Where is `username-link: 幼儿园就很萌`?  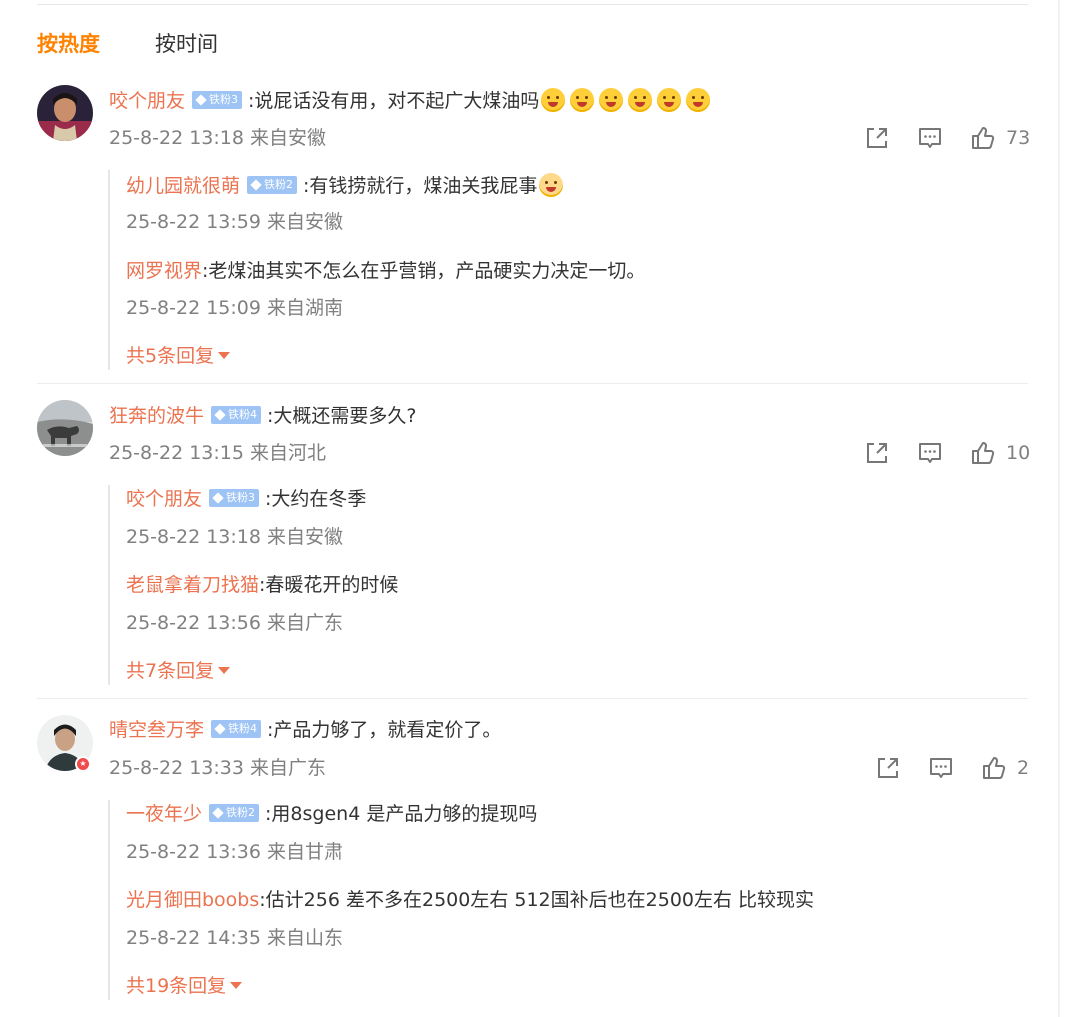 username-link: 幼儿园就很萌 is located at coordinates (183, 186).